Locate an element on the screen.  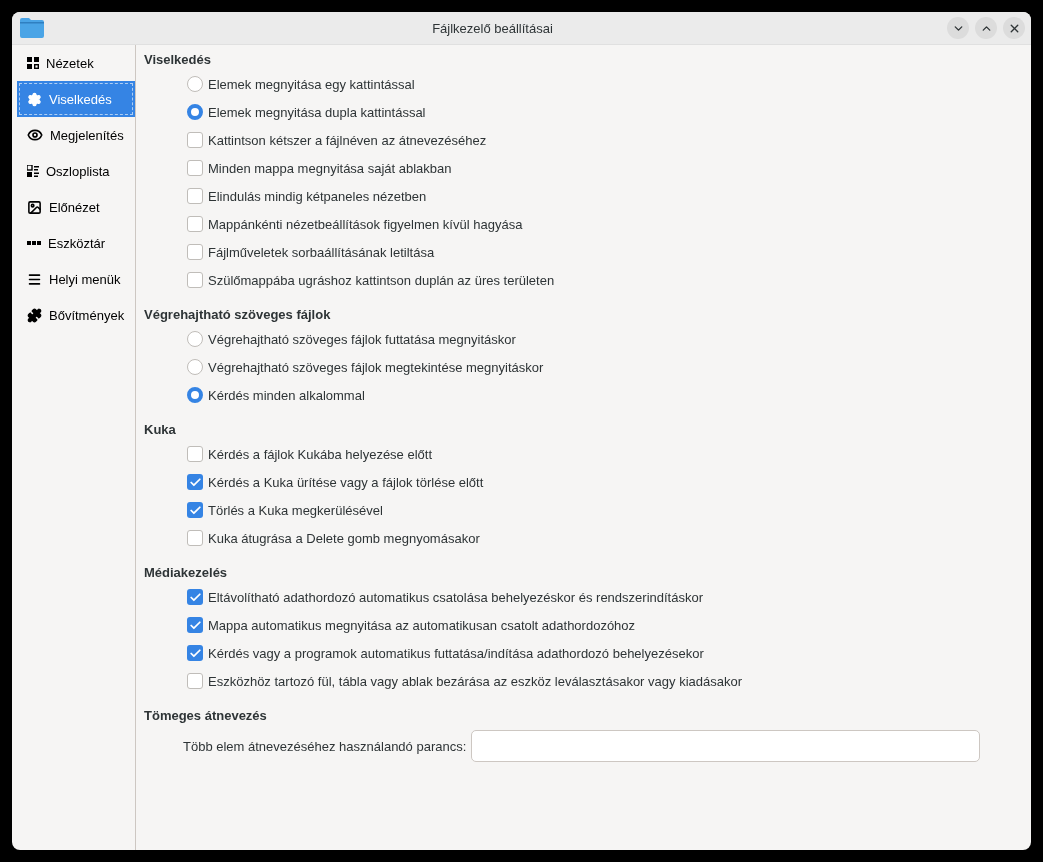
list-icon is located at coordinates (33, 171).